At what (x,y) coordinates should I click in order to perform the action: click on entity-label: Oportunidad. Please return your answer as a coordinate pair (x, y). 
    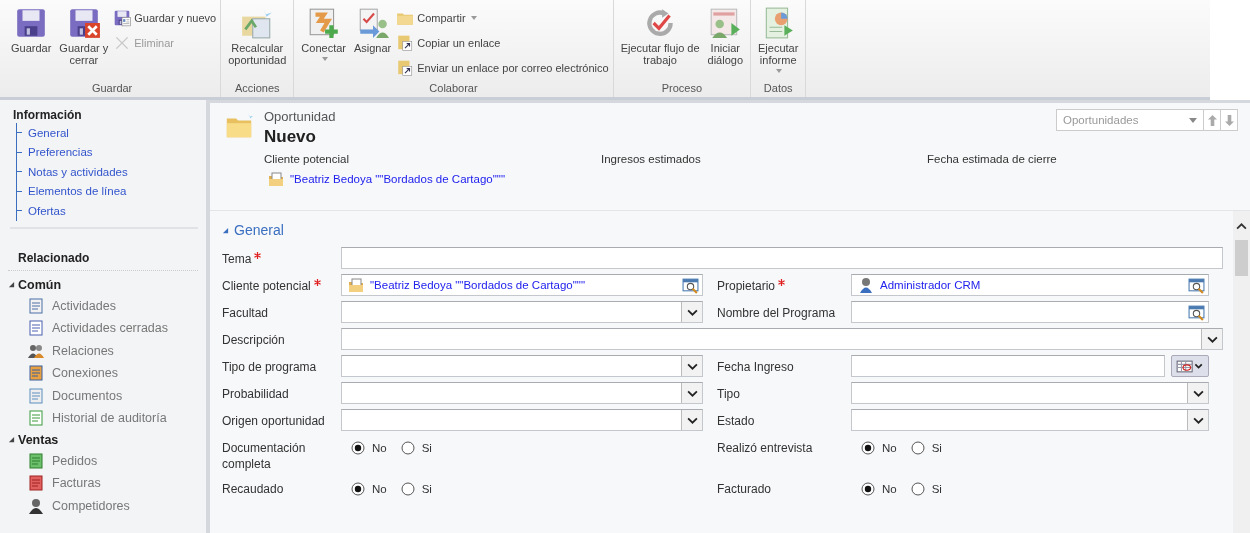
    Looking at the image, I should click on (300, 116).